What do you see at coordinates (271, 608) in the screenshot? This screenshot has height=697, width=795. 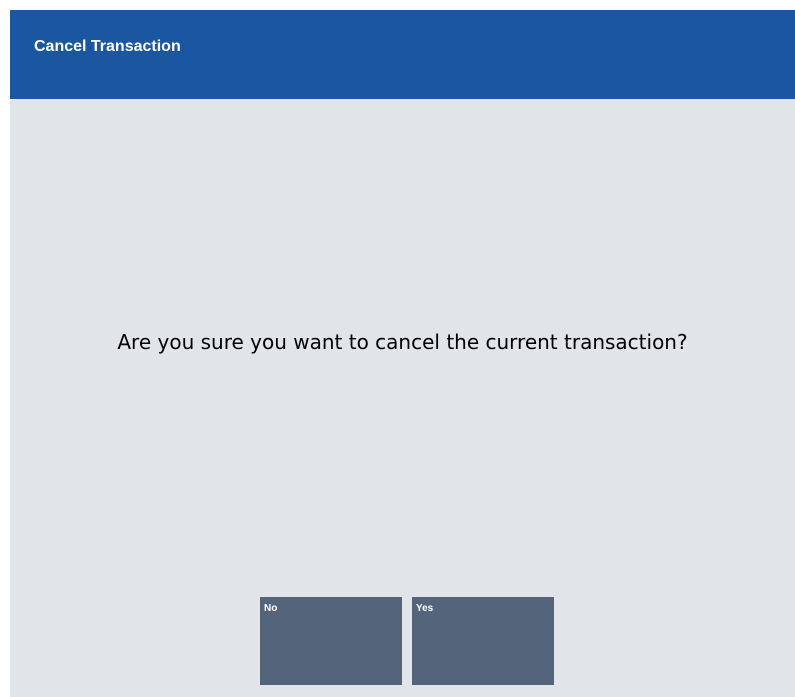 I see `no-button-label: No` at bounding box center [271, 608].